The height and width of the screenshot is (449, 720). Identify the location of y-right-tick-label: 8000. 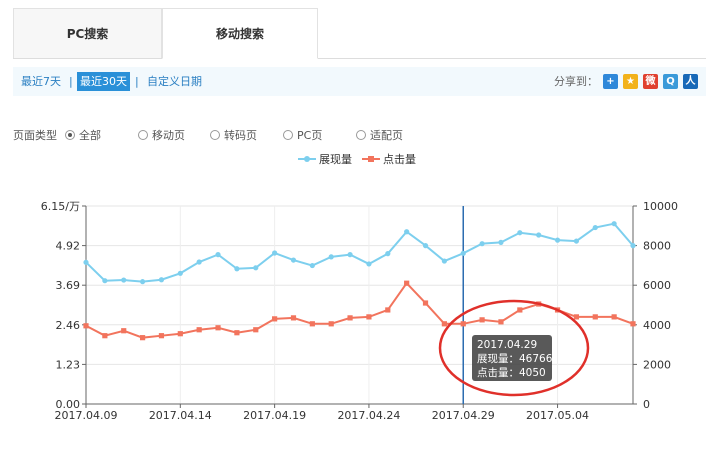
(657, 246).